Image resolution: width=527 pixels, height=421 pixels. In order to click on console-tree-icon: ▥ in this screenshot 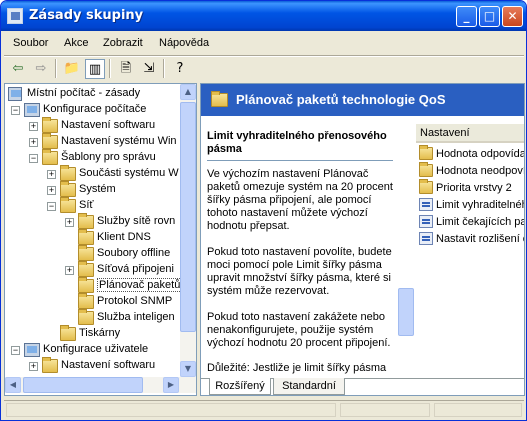, I will do `click(95, 69)`.